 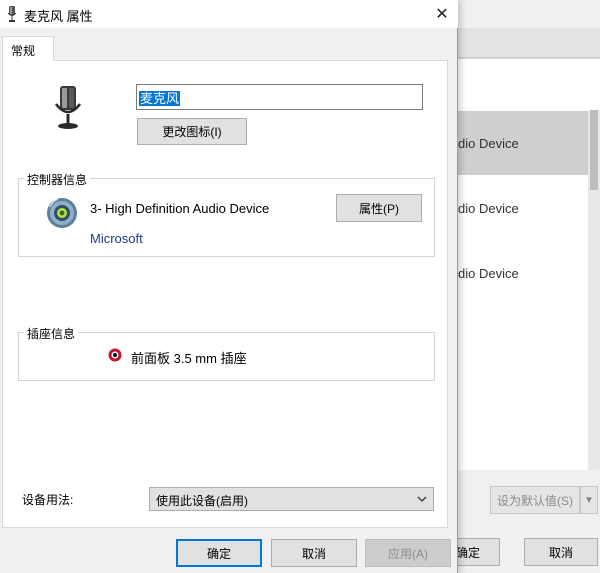 I want to click on properties-button: 属性(P), so click(x=379, y=208).